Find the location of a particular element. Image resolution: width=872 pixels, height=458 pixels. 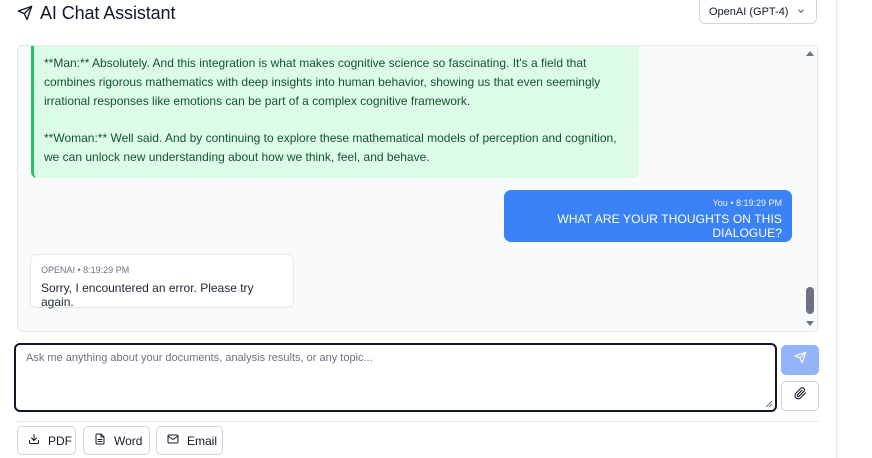

chat-scrollbar is located at coordinates (810, 188).